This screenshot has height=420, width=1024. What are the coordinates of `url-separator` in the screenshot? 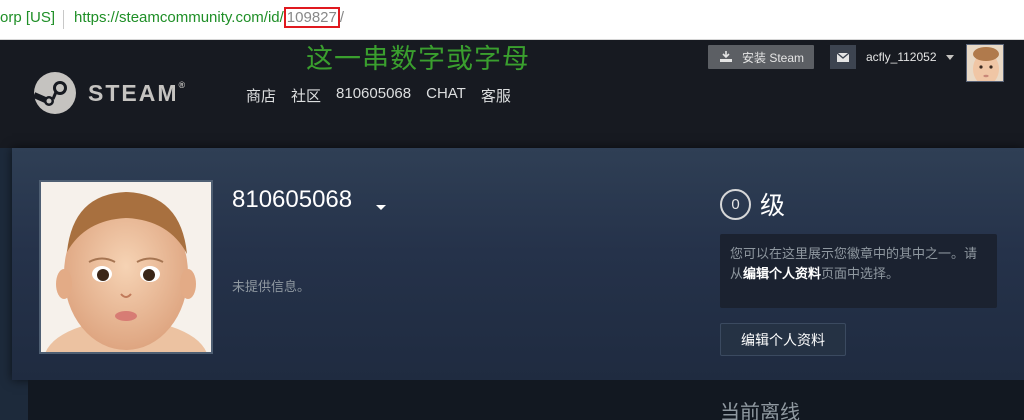 It's located at (63, 19).